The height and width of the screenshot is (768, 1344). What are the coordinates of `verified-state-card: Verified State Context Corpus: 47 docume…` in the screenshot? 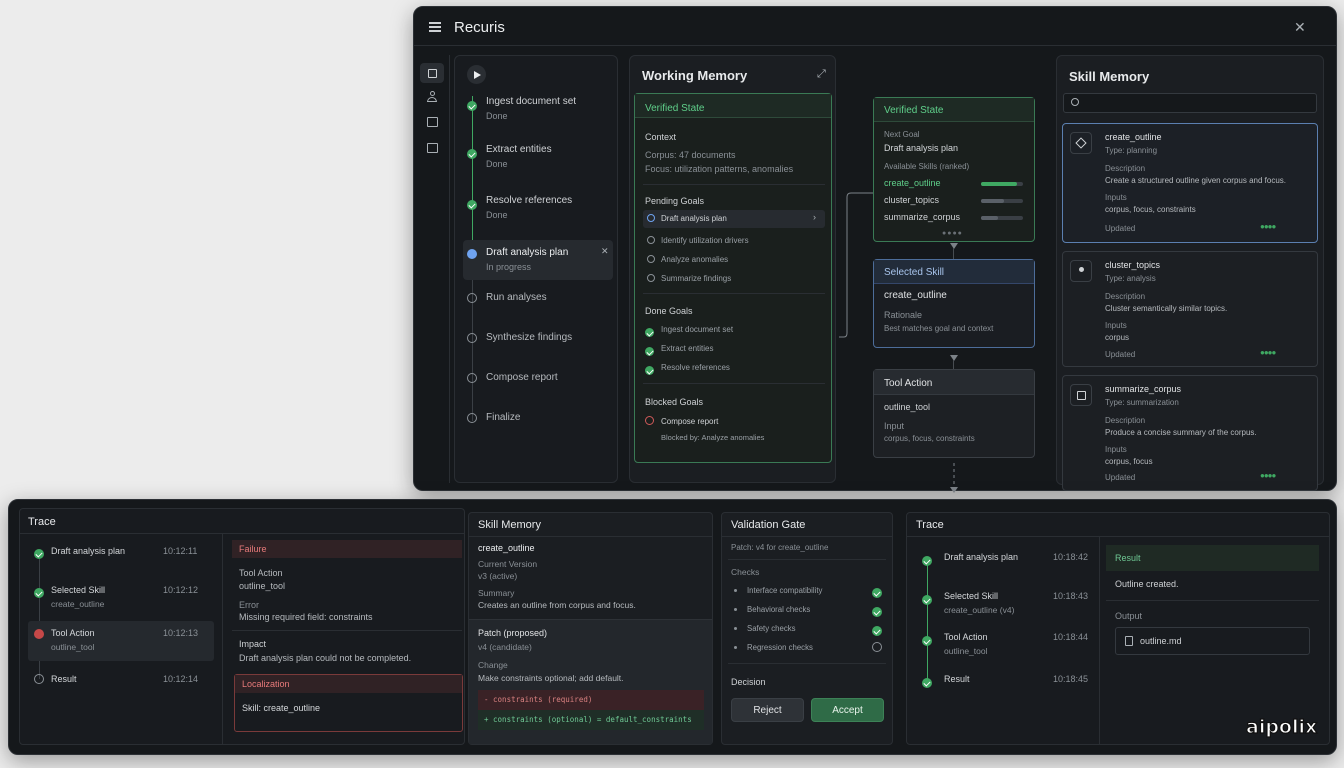 It's located at (733, 278).